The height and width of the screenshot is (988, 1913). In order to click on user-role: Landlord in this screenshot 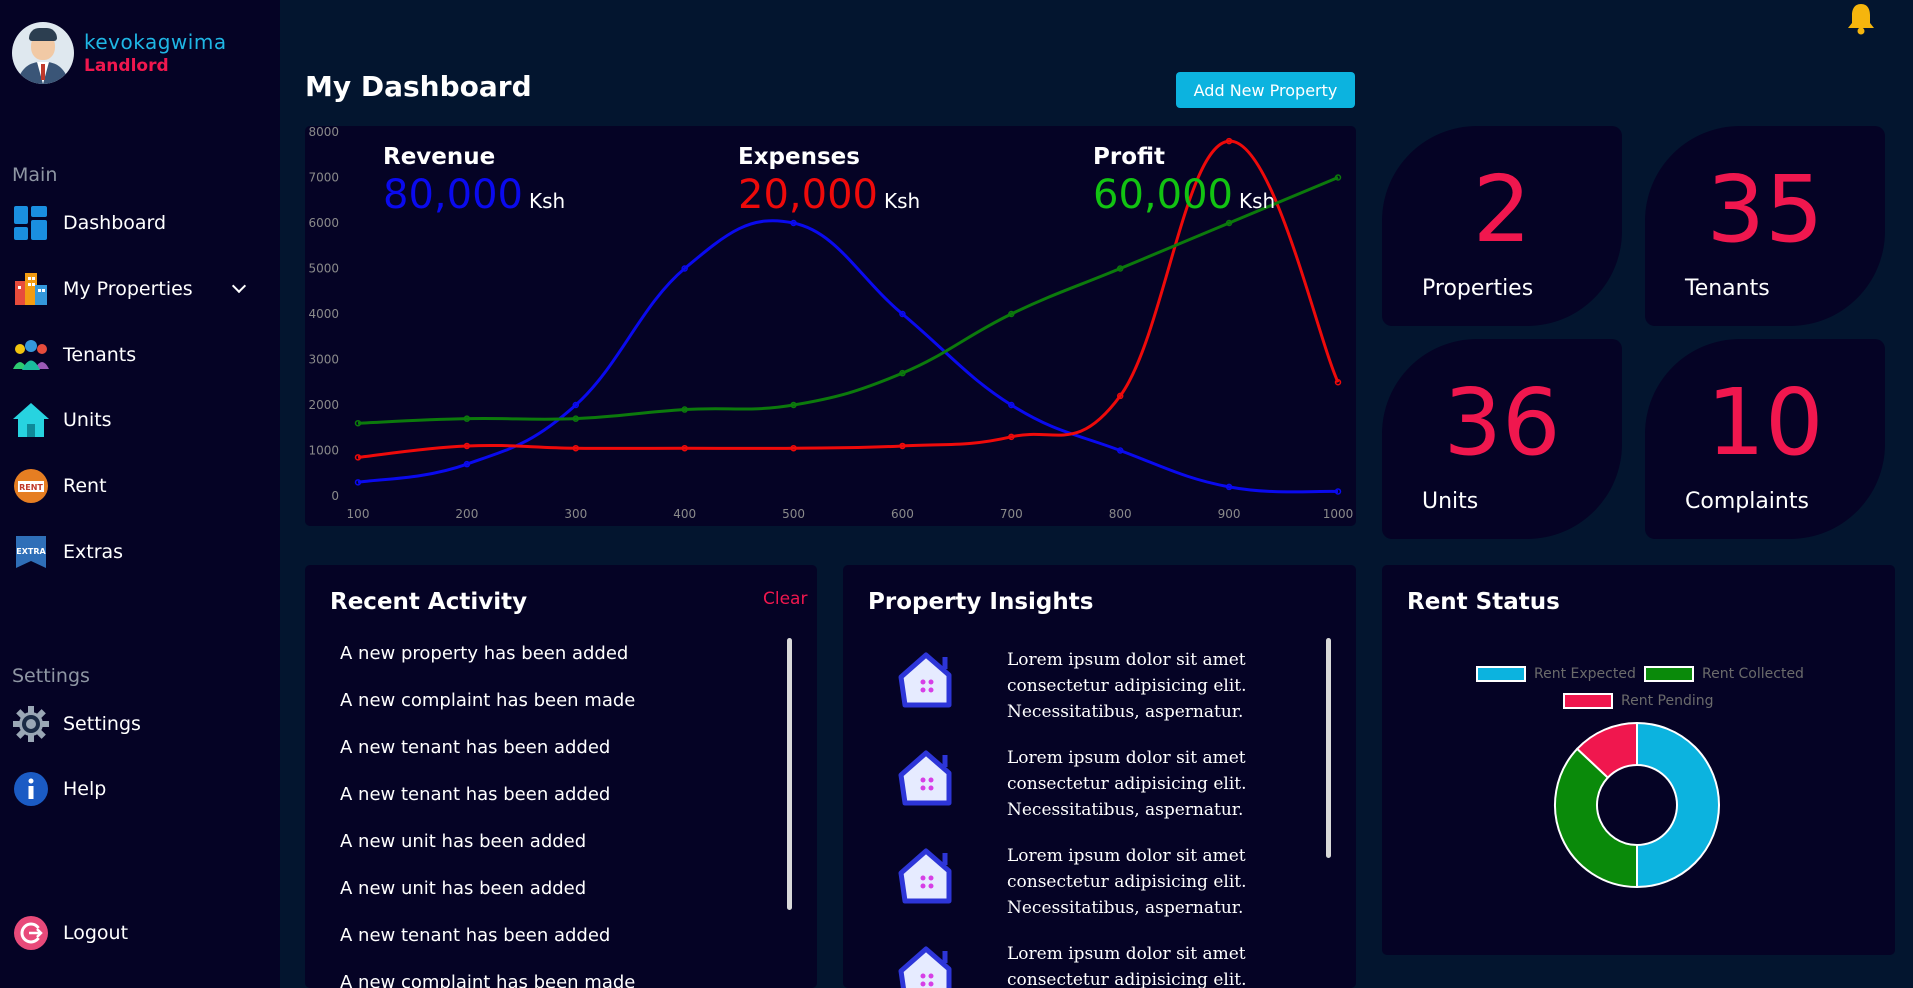, I will do `click(126, 66)`.